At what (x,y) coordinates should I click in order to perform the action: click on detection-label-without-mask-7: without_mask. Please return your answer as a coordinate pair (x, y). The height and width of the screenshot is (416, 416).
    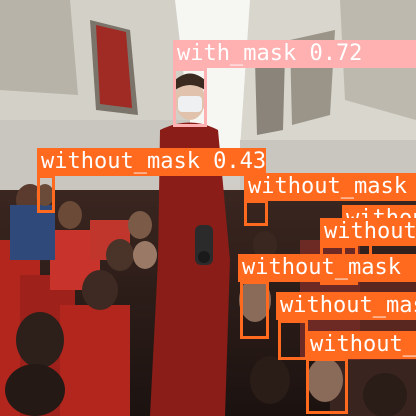
    Looking at the image, I should click on (361, 345).